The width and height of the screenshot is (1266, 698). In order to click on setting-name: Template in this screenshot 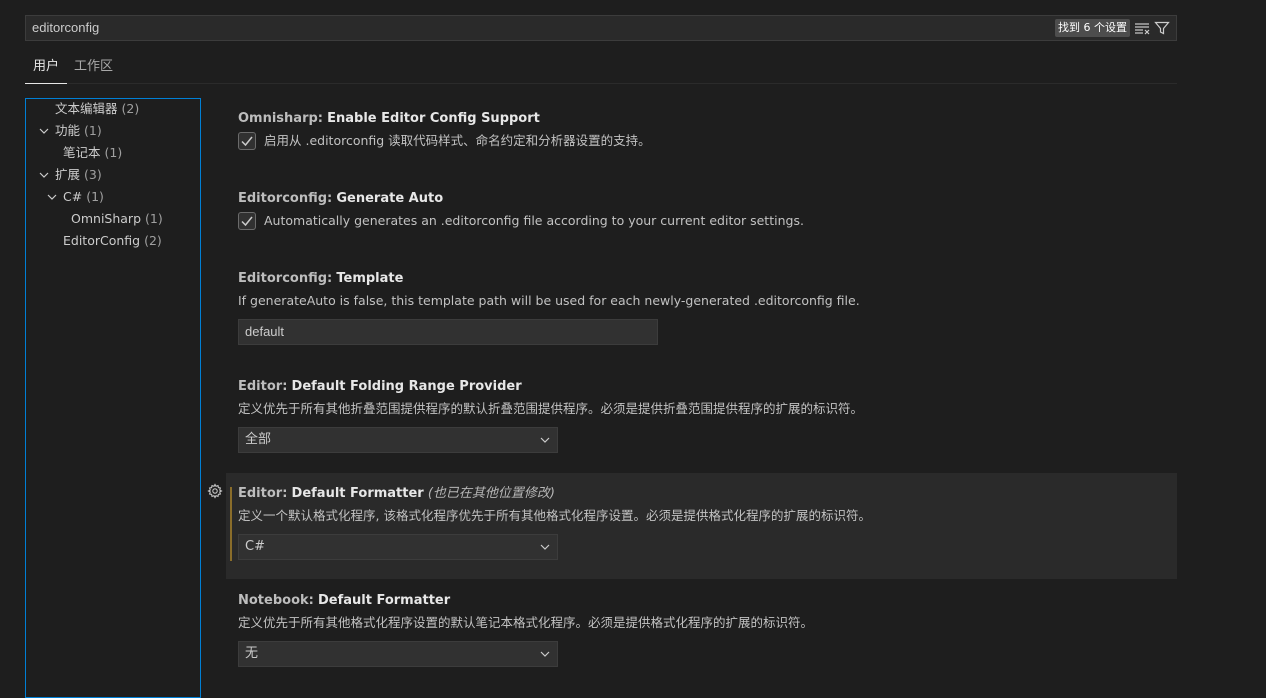, I will do `click(370, 278)`.